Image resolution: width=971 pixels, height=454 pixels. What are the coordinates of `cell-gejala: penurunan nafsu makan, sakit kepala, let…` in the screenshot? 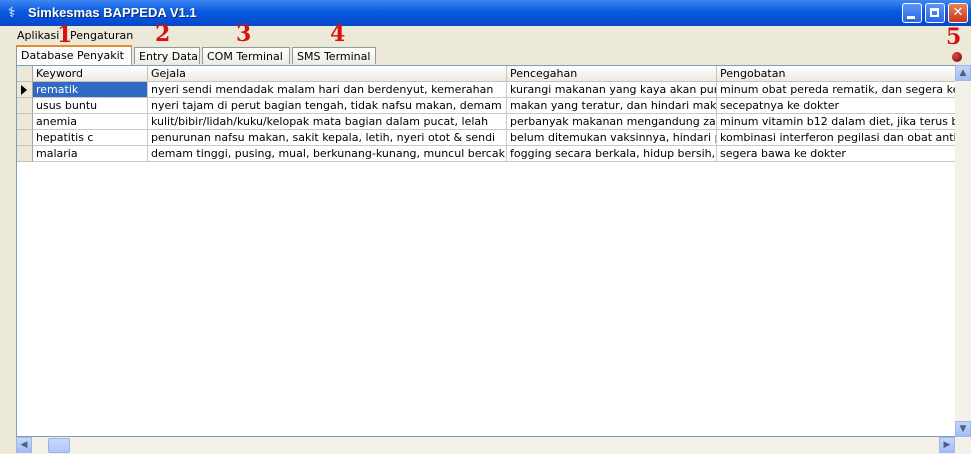 It's located at (327, 138).